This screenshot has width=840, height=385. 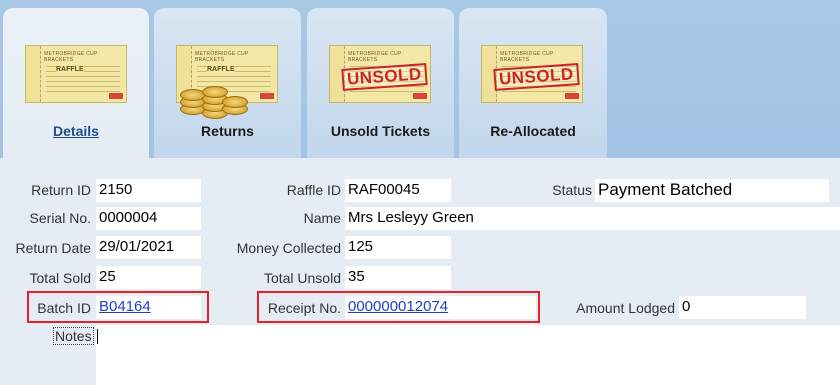 What do you see at coordinates (313, 190) in the screenshot?
I see `raffle-id-label: Raffle ID` at bounding box center [313, 190].